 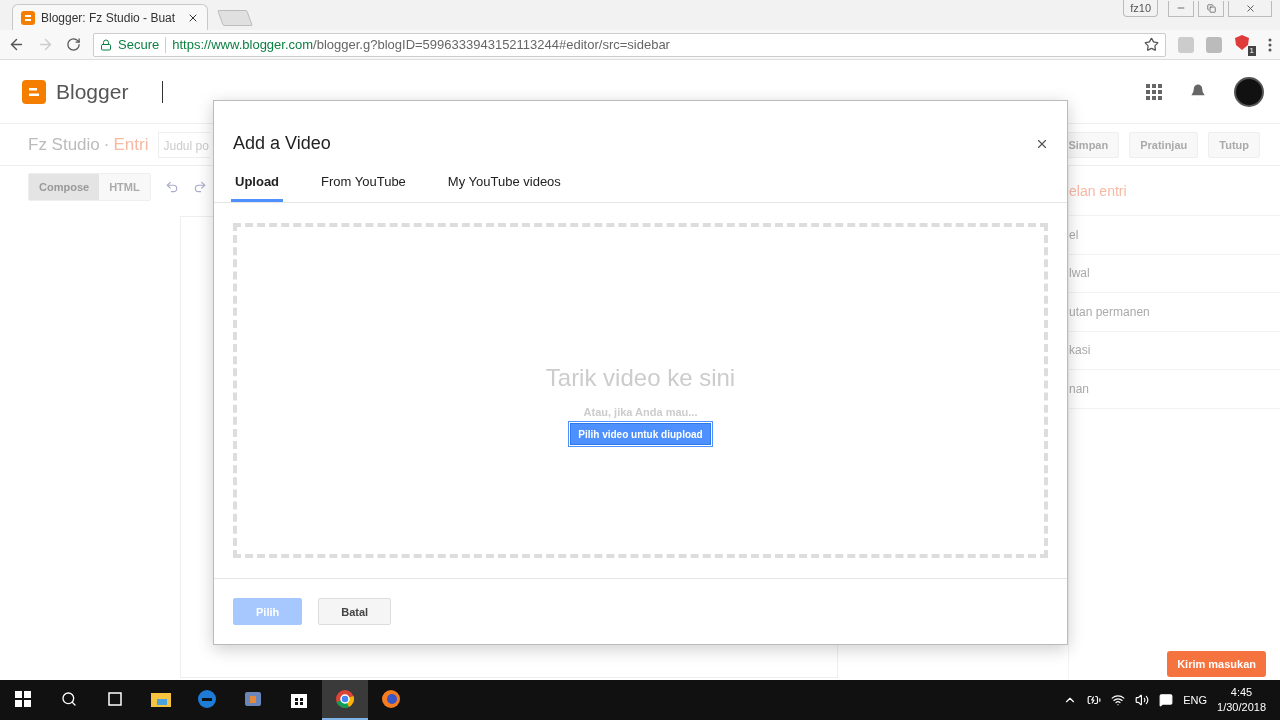 What do you see at coordinates (1140, 8) in the screenshot?
I see `profile-button: fz10` at bounding box center [1140, 8].